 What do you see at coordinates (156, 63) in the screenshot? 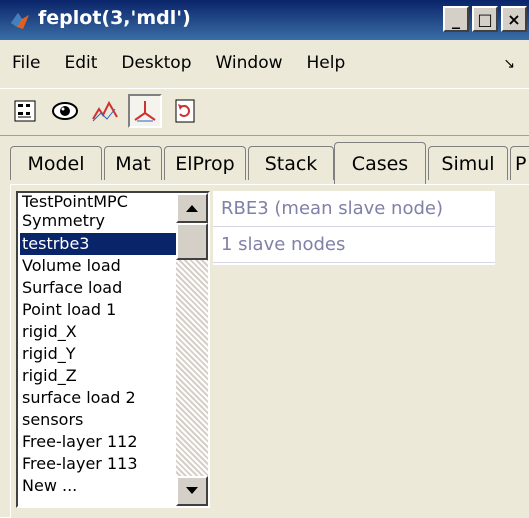
I see `menu-desktop: Desktop` at bounding box center [156, 63].